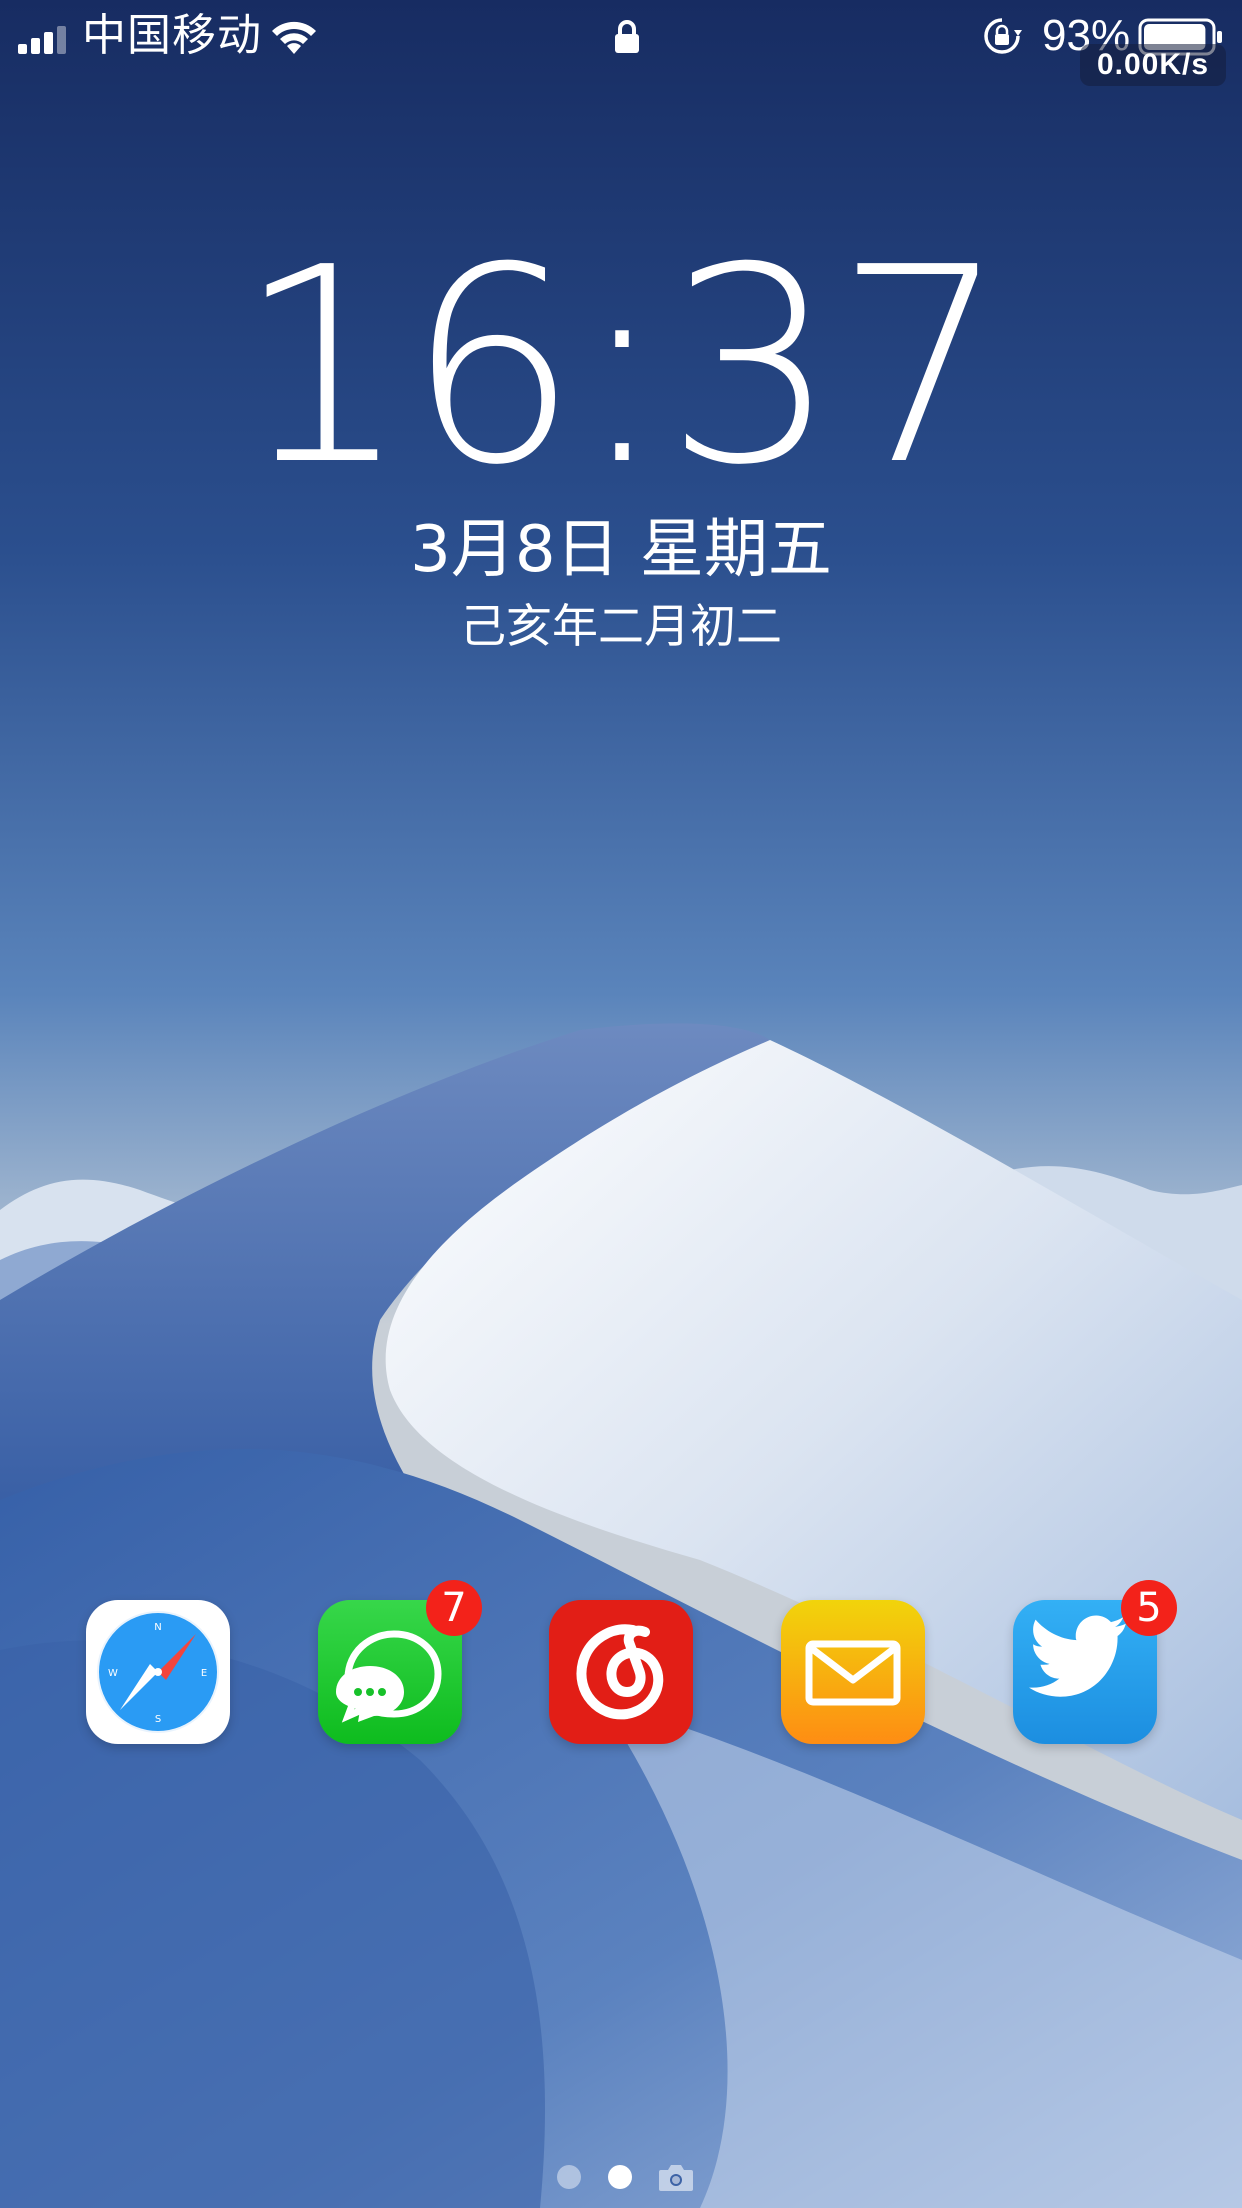  What do you see at coordinates (454, 1608) in the screenshot?
I see `notification-badge: 7` at bounding box center [454, 1608].